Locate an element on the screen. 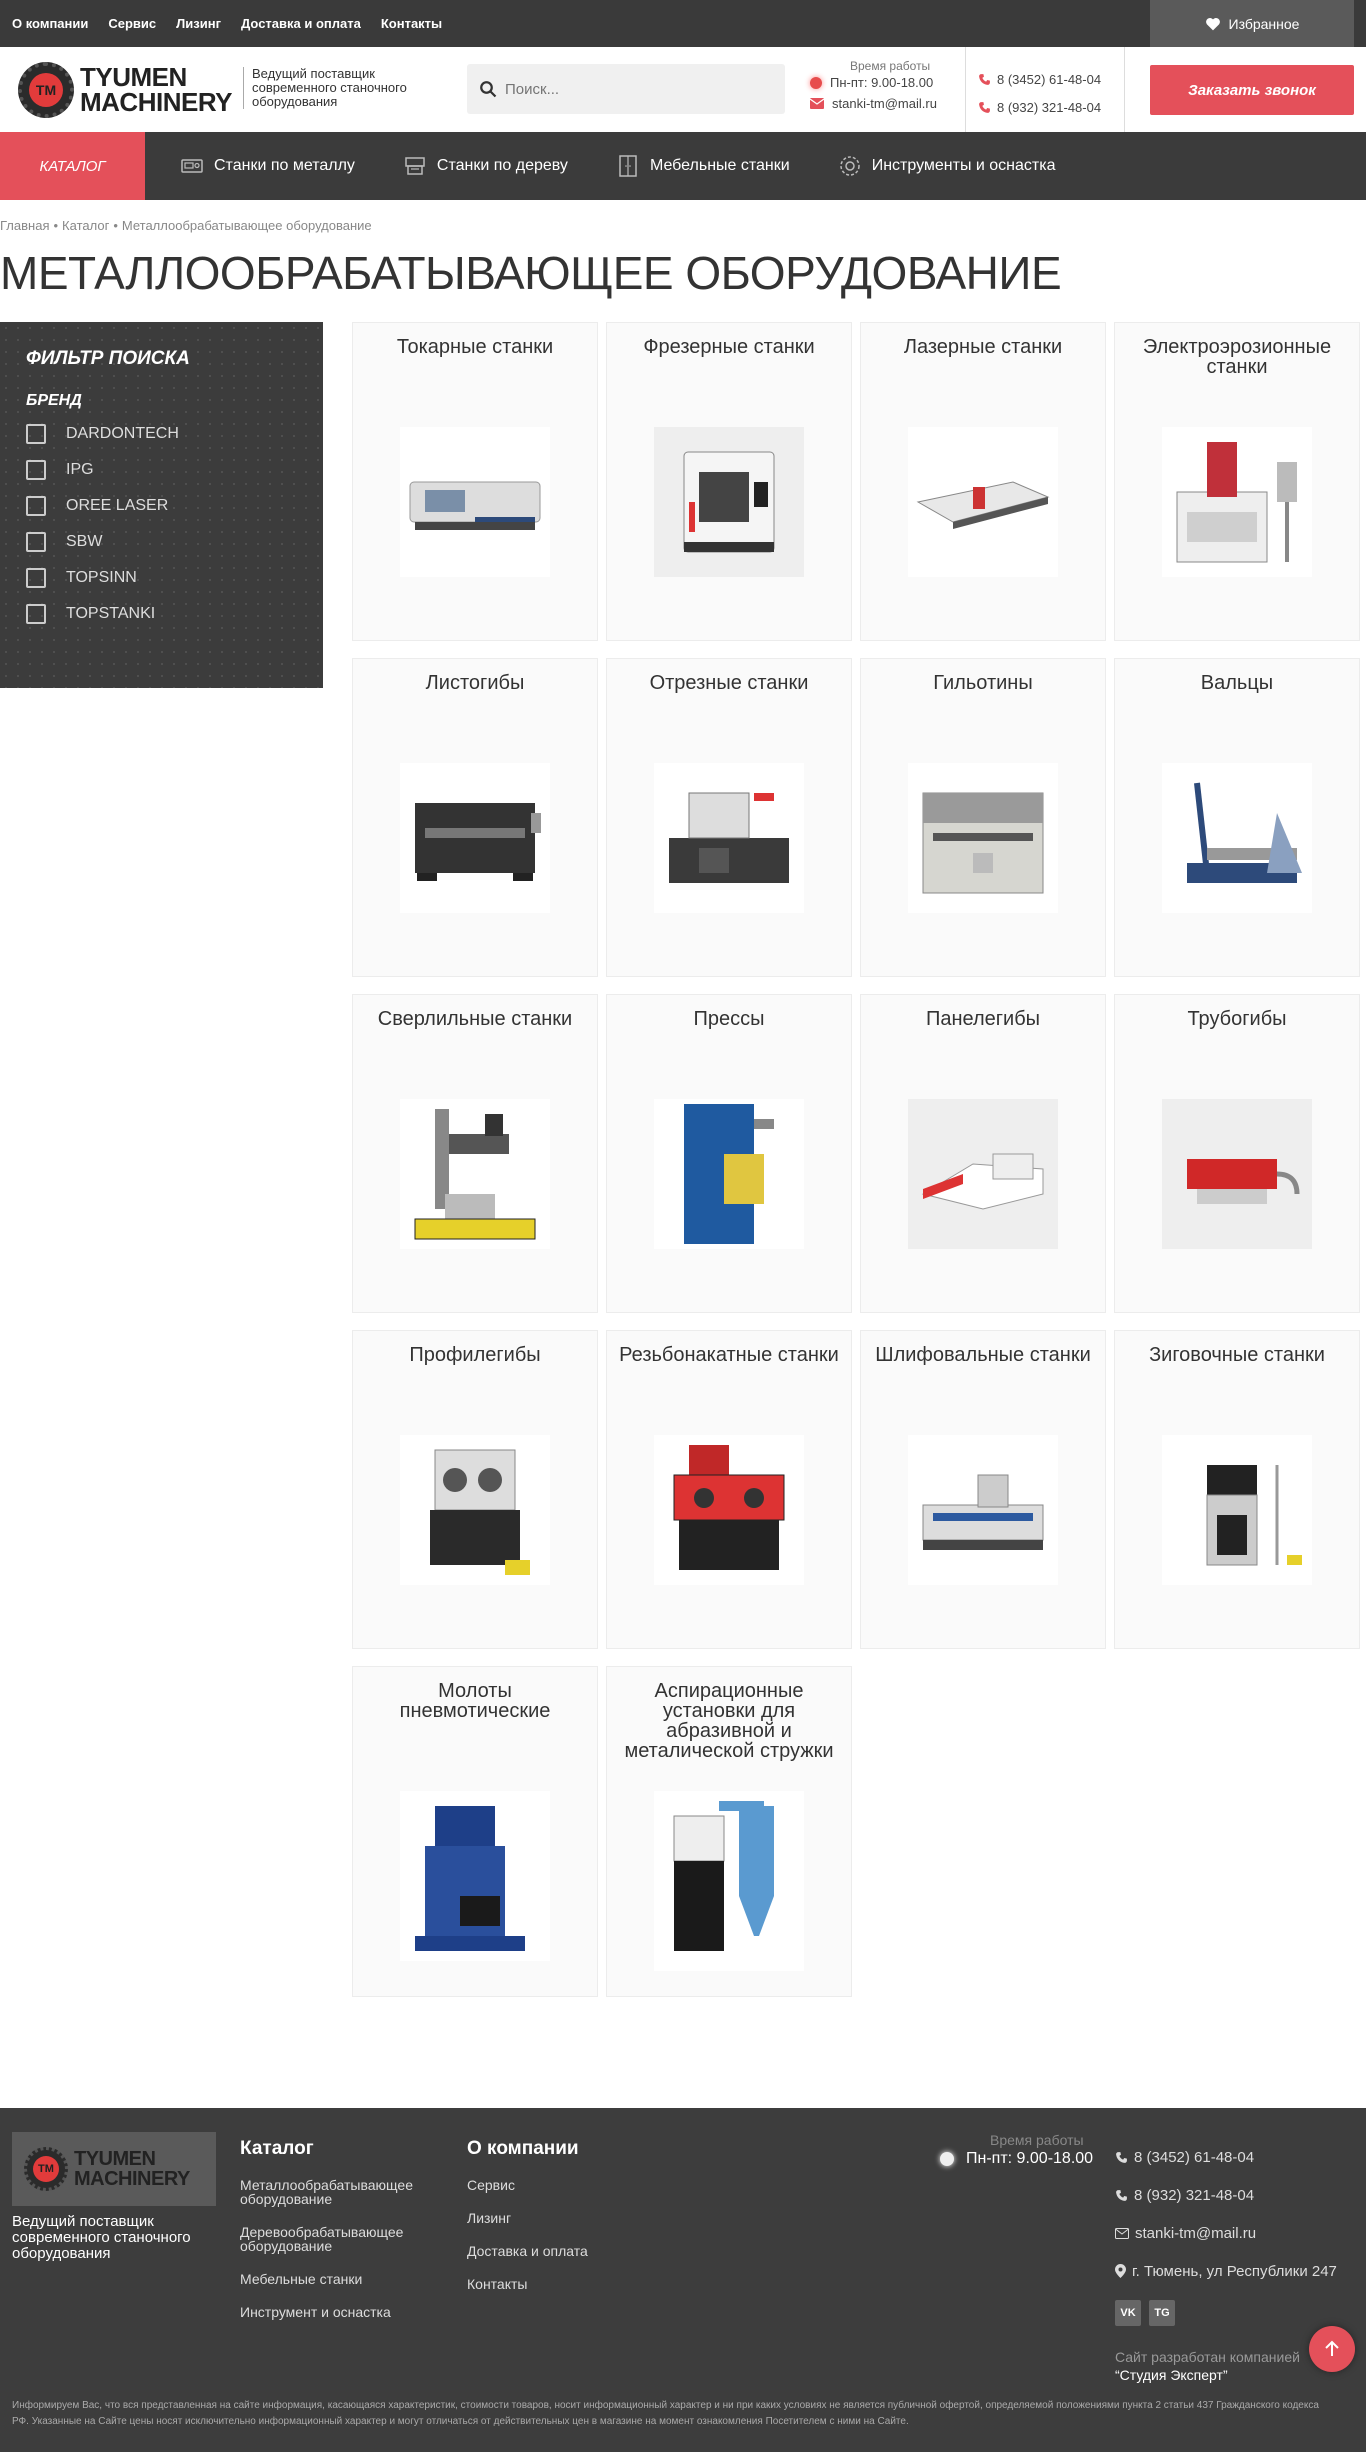 This screenshot has height=2452, width=1366. telegram-icon: TG is located at coordinates (1162, 2313).